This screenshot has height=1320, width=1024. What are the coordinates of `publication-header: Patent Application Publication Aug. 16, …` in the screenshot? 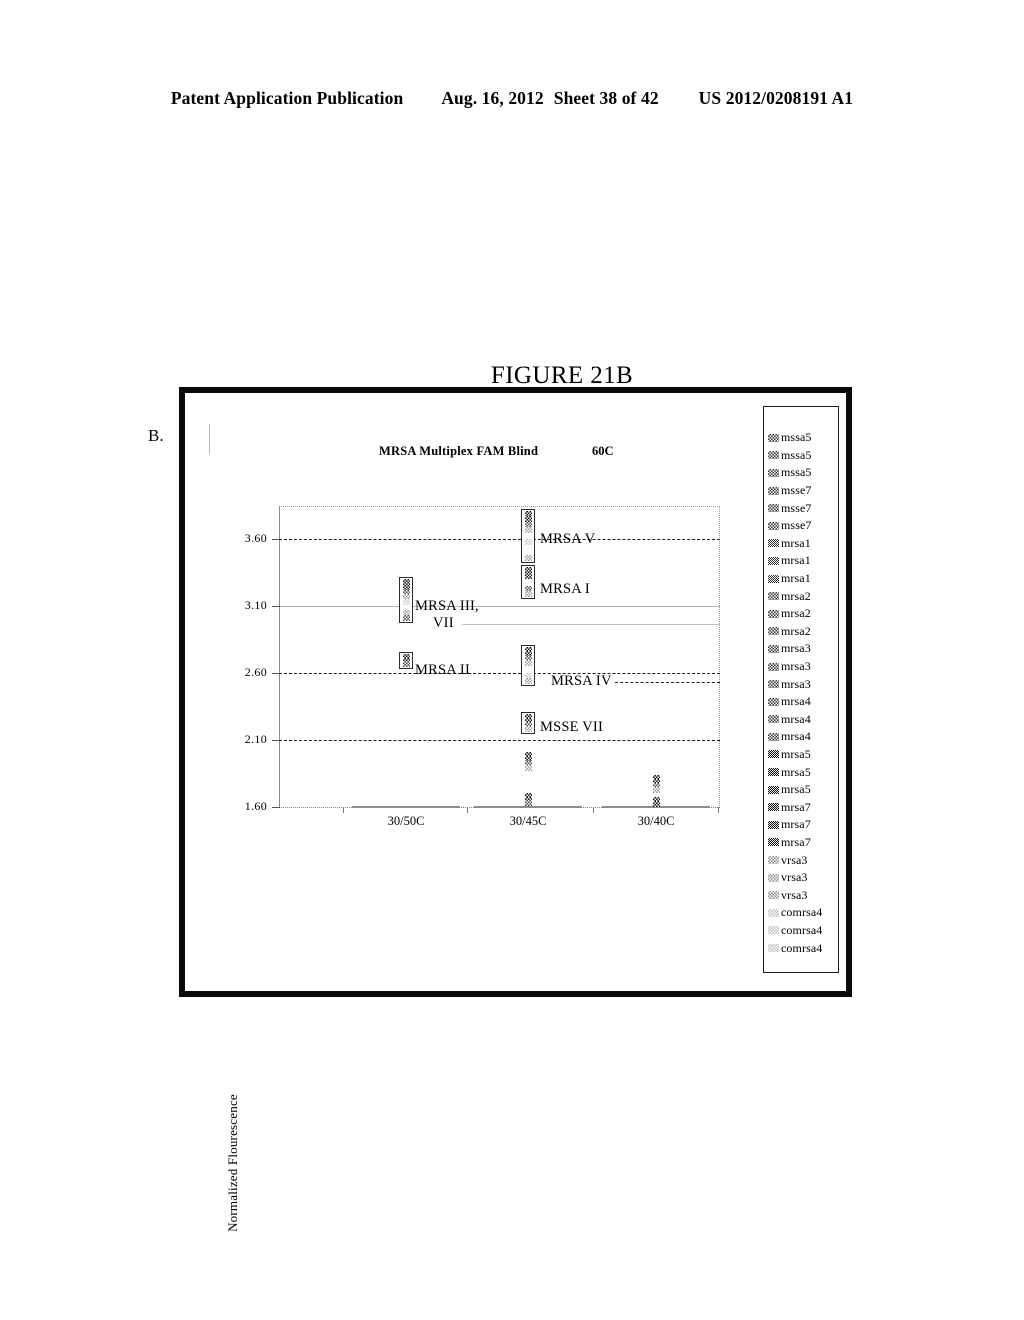 It's located at (512, 98).